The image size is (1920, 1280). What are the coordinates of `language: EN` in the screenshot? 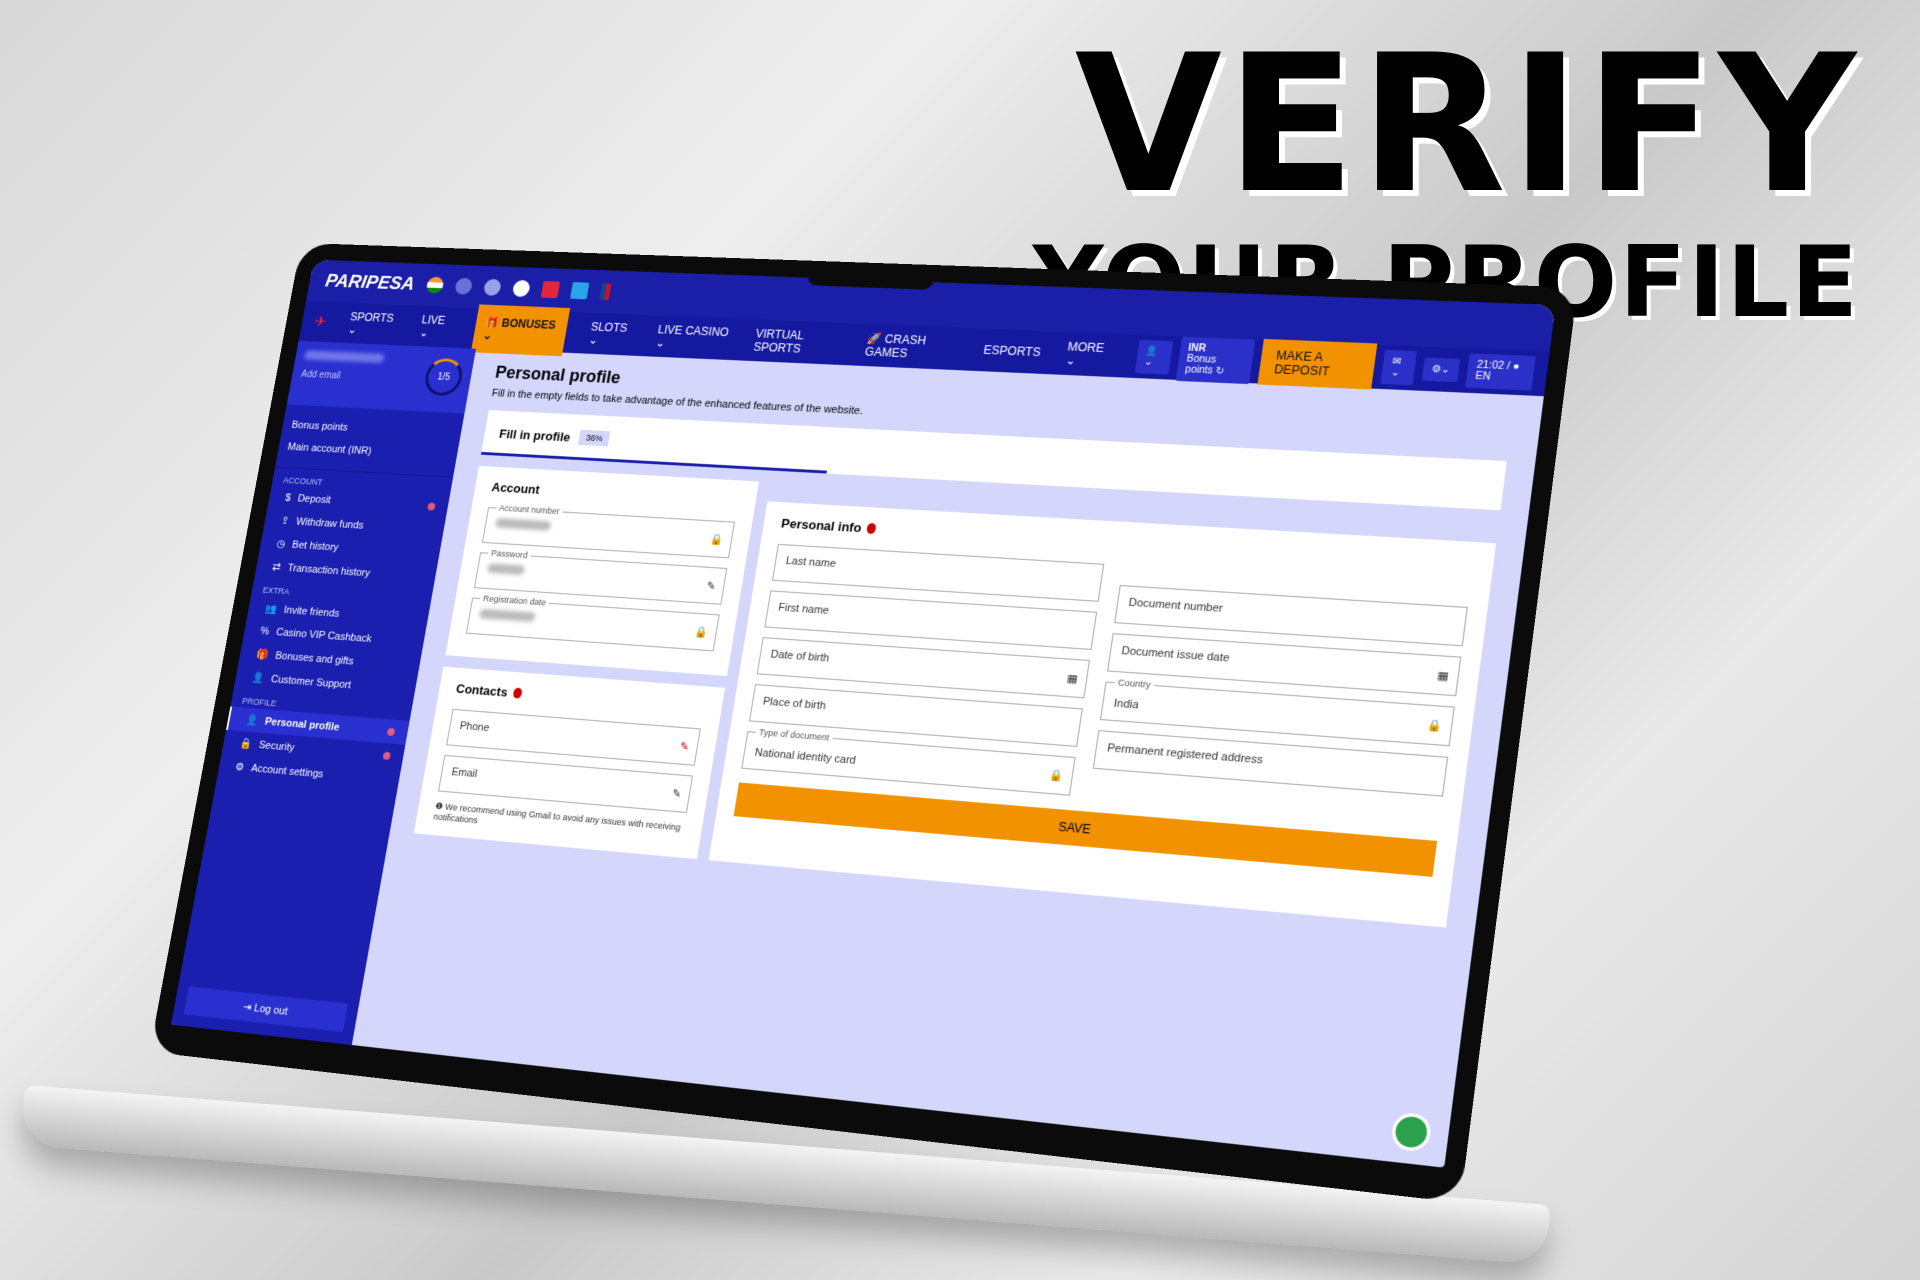 It's located at (1483, 376).